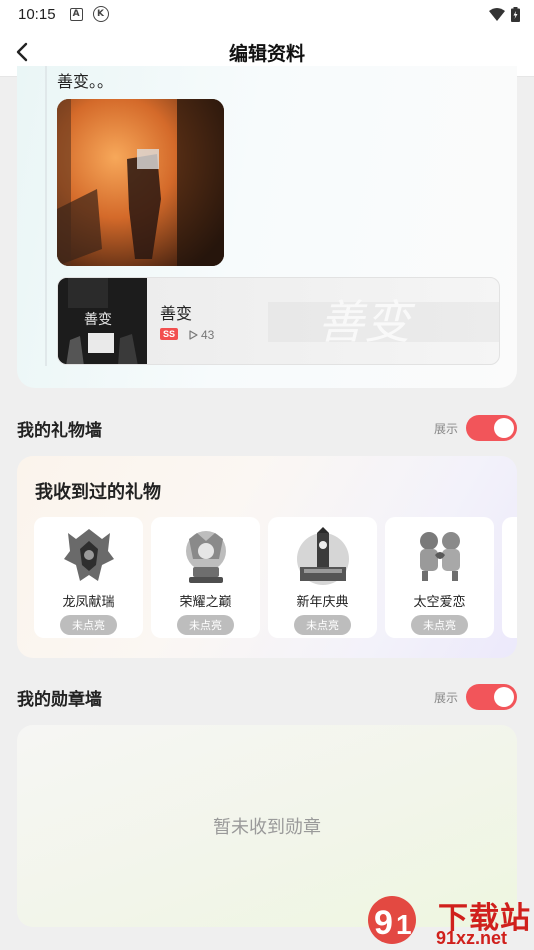 This screenshot has height=950, width=534. I want to click on gift-wall-toggle-label: 展示, so click(445, 428).